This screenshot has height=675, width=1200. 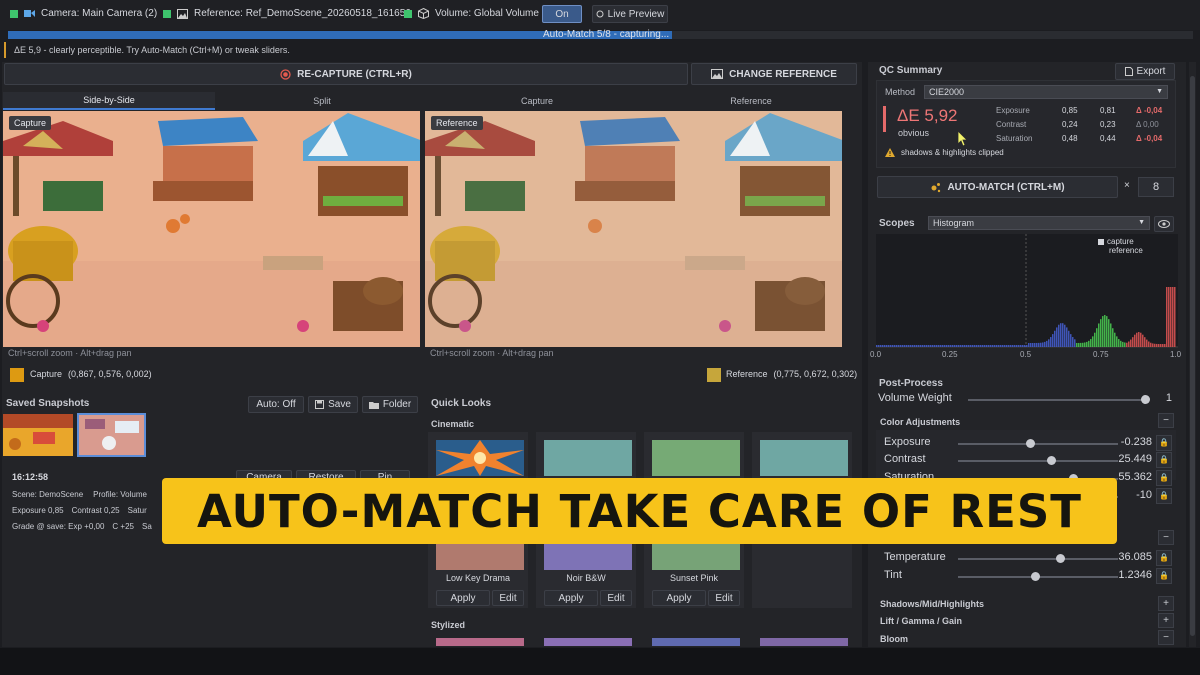 What do you see at coordinates (1039, 223) in the screenshot?
I see `scope-mode-select: Histogram ▼` at bounding box center [1039, 223].